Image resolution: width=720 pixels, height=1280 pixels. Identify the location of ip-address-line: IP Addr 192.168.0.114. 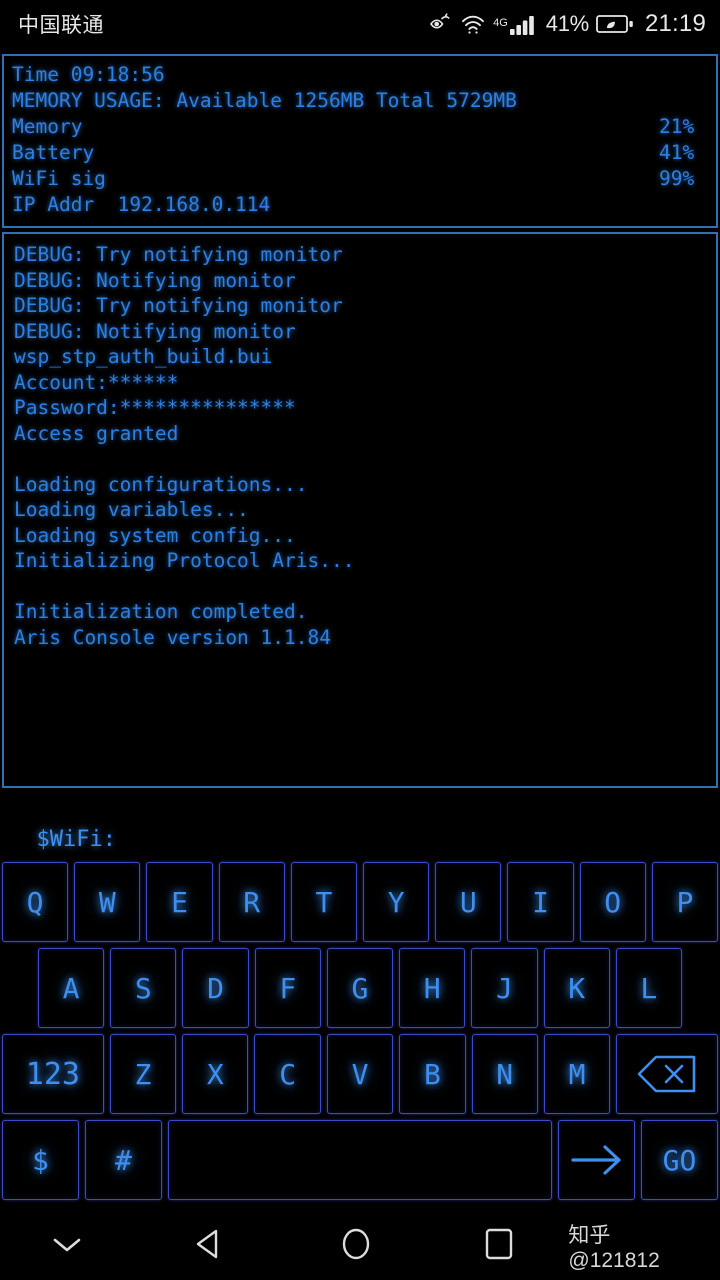
(141, 204).